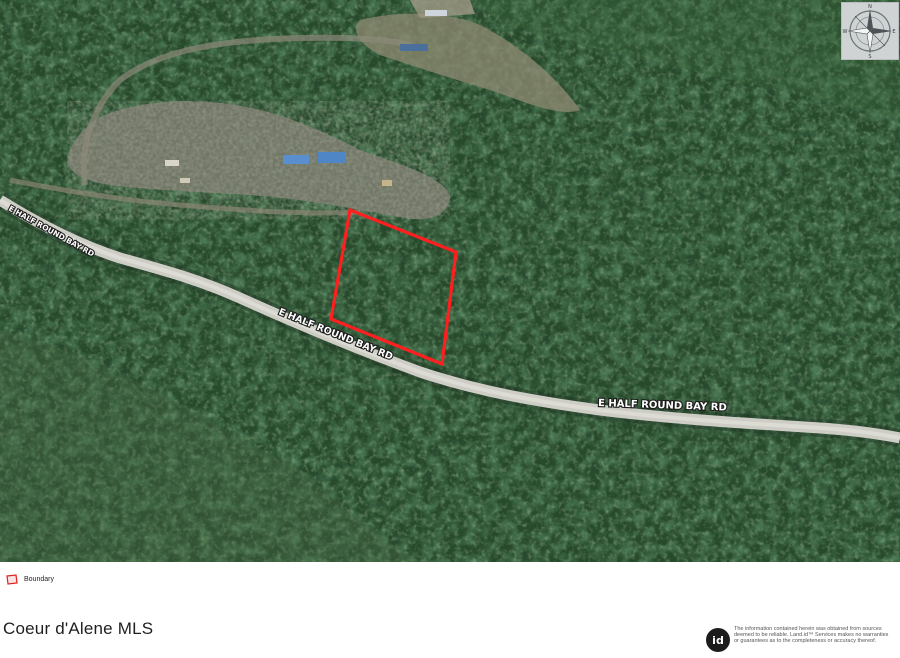  Describe the element at coordinates (869, 56) in the screenshot. I see `svg-text: S` at that location.